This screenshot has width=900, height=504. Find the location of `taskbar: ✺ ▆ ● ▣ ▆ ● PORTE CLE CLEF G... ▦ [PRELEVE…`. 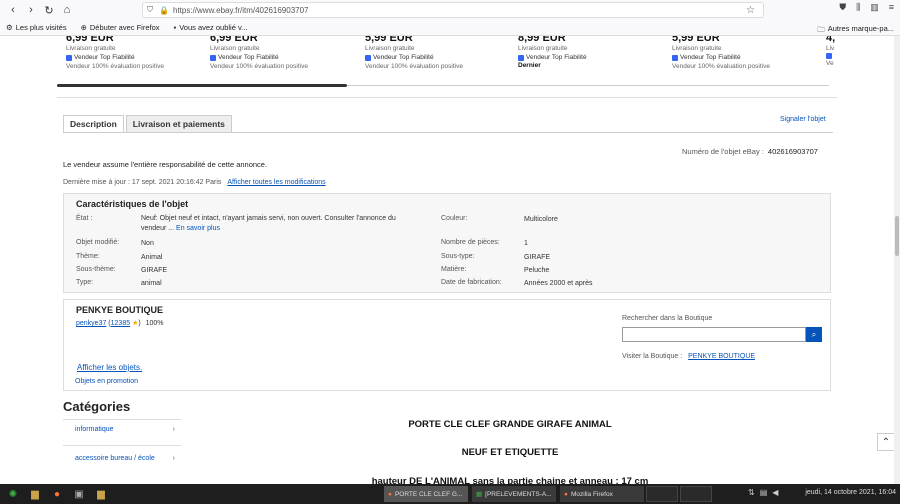

taskbar: ✺ ▆ ● ▣ ▆ ● PORTE CLE CLEF G... ▦ [PRELEVE… is located at coordinates (450, 494).